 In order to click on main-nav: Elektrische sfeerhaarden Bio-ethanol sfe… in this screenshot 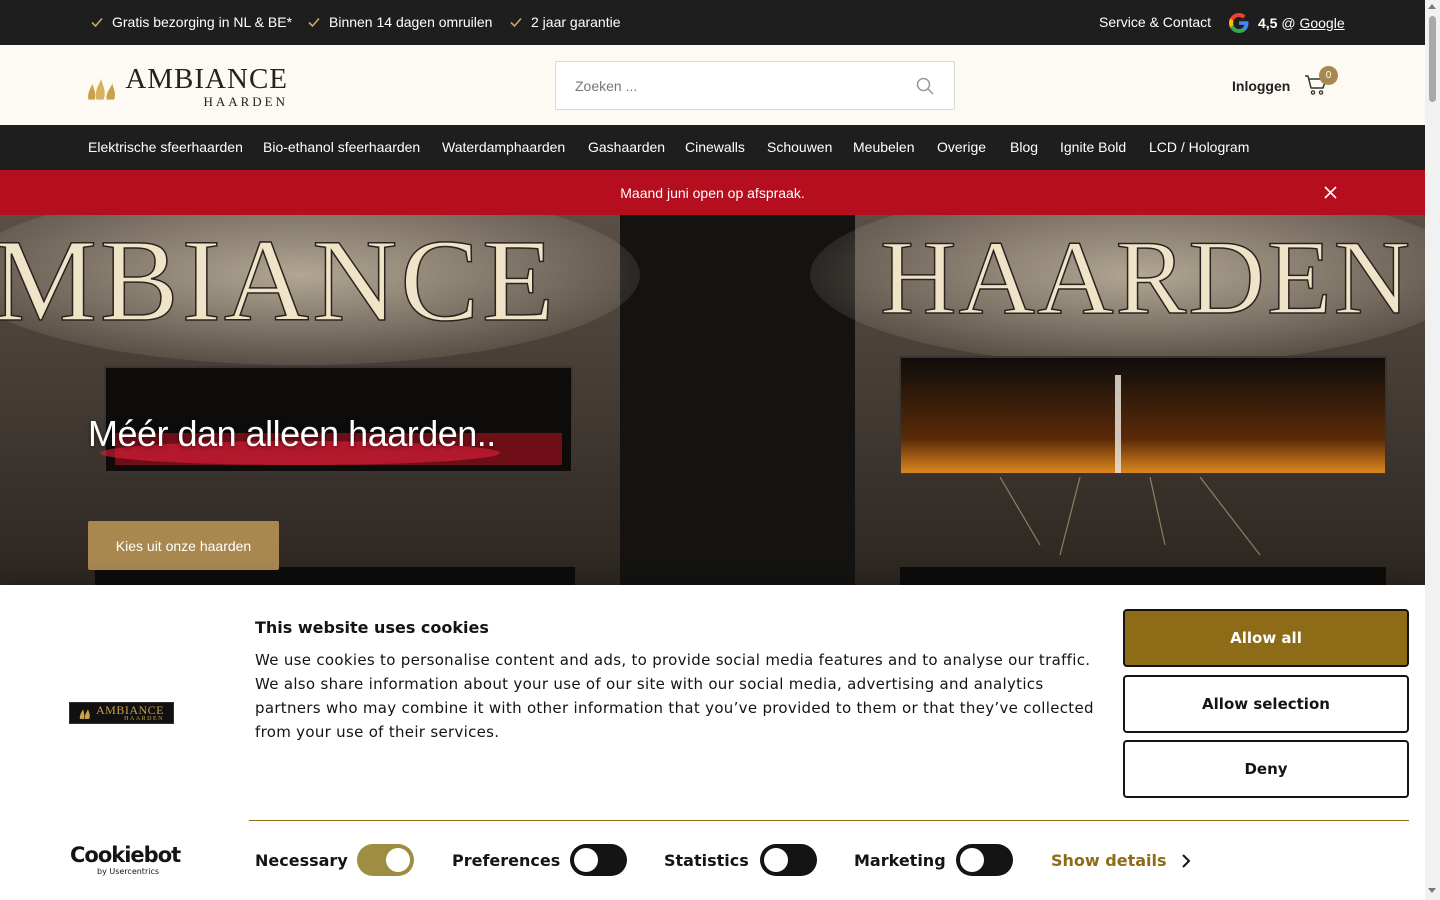, I will do `click(712, 147)`.